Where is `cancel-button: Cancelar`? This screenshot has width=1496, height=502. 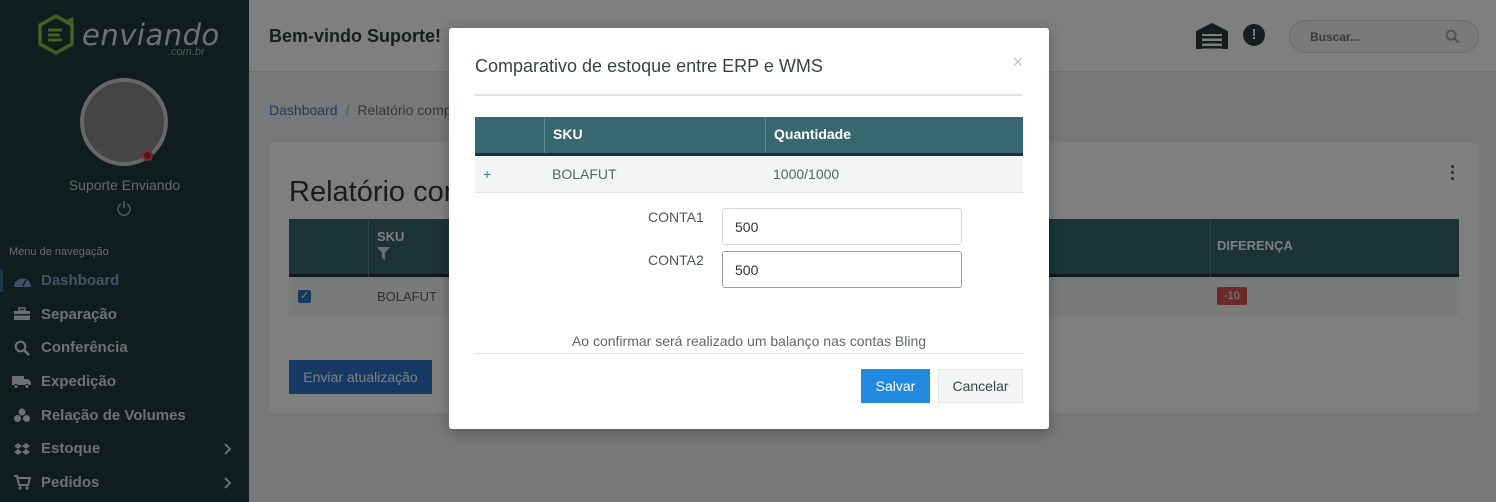
cancel-button: Cancelar is located at coordinates (980, 386).